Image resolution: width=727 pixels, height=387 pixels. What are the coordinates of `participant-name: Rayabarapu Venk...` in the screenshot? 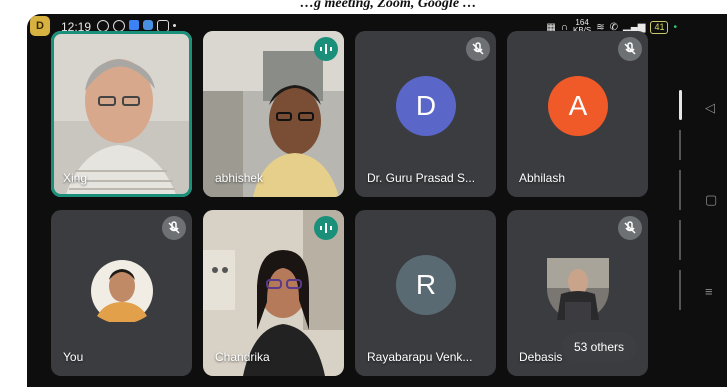 It's located at (420, 357).